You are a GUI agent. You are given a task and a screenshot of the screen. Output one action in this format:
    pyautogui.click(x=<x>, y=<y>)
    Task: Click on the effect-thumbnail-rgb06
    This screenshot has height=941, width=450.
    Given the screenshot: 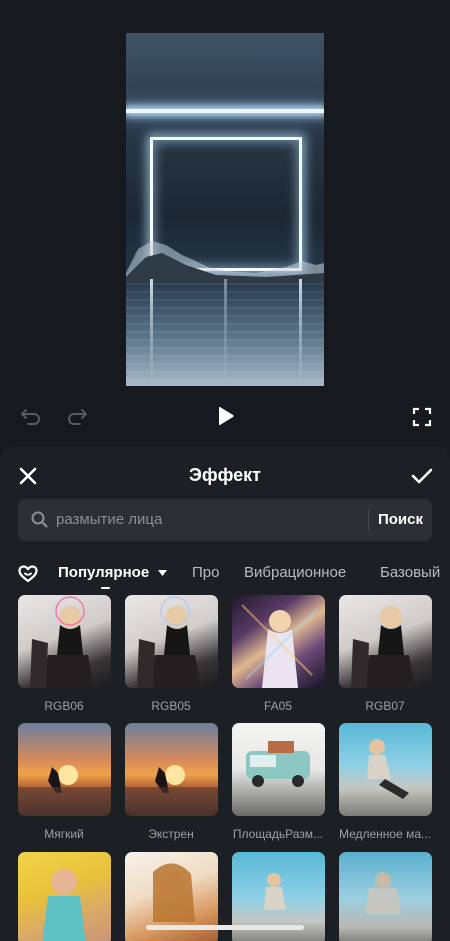 What is the action you would take?
    pyautogui.click(x=64, y=641)
    